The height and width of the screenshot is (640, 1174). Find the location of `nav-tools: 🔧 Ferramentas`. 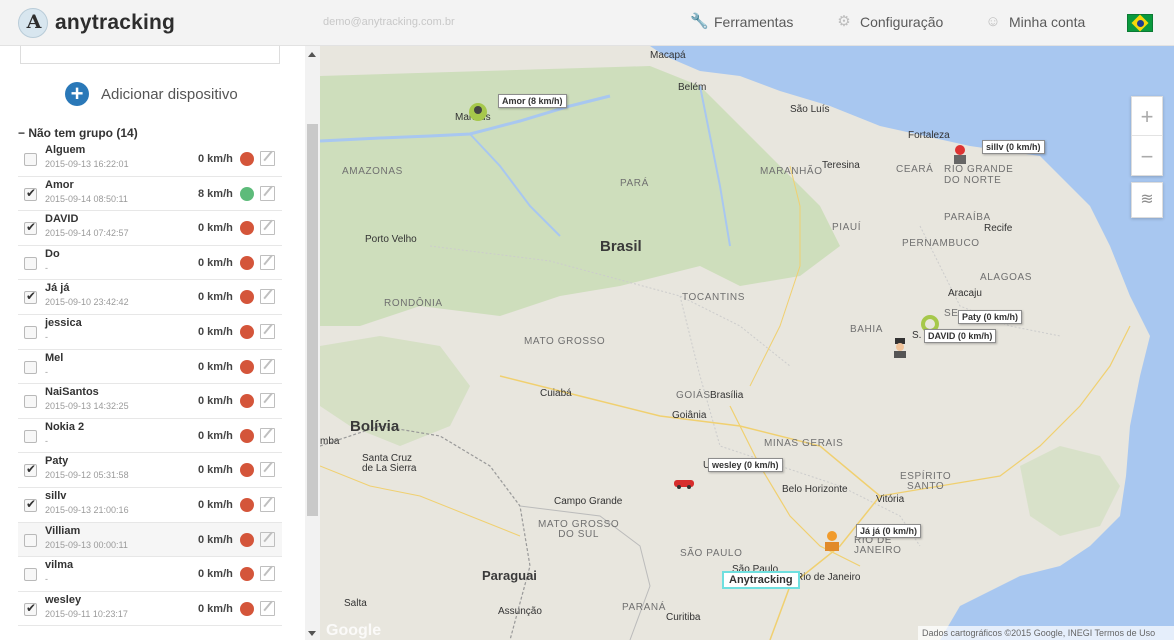

nav-tools: 🔧 Ferramentas is located at coordinates (741, 22).